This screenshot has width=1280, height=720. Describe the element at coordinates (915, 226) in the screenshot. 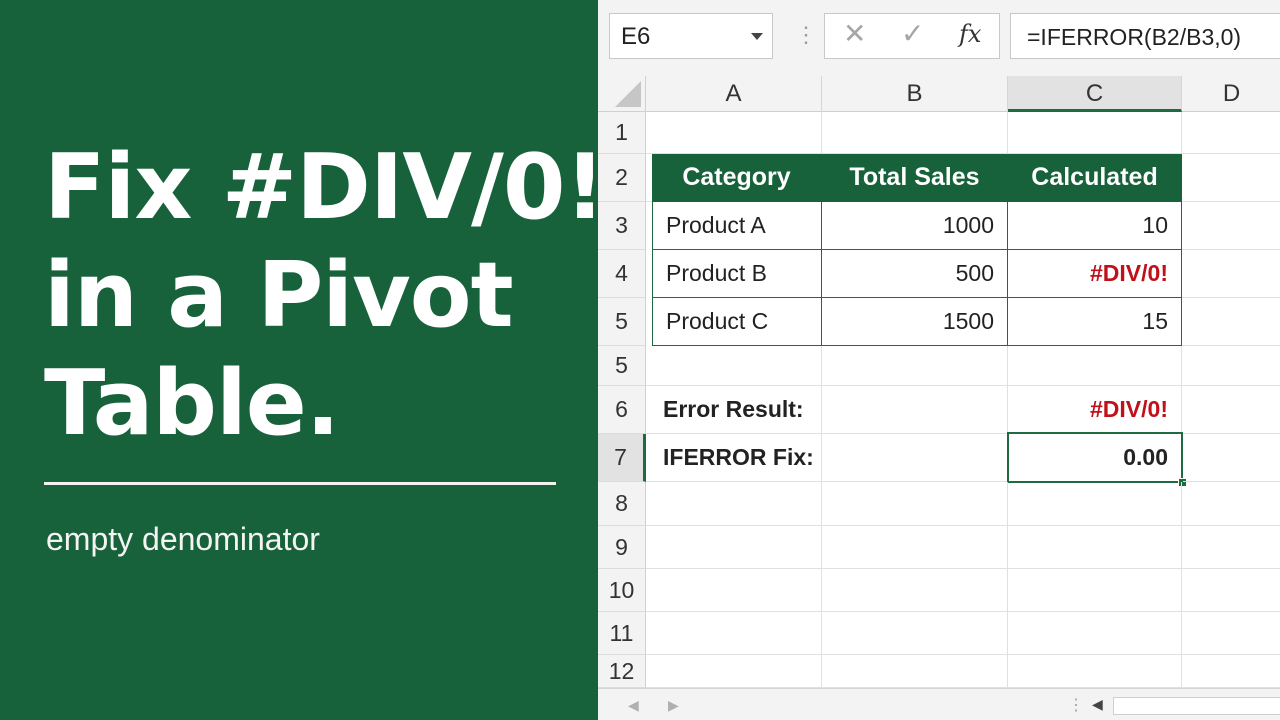

I see `table-cell-sales: 1000` at that location.